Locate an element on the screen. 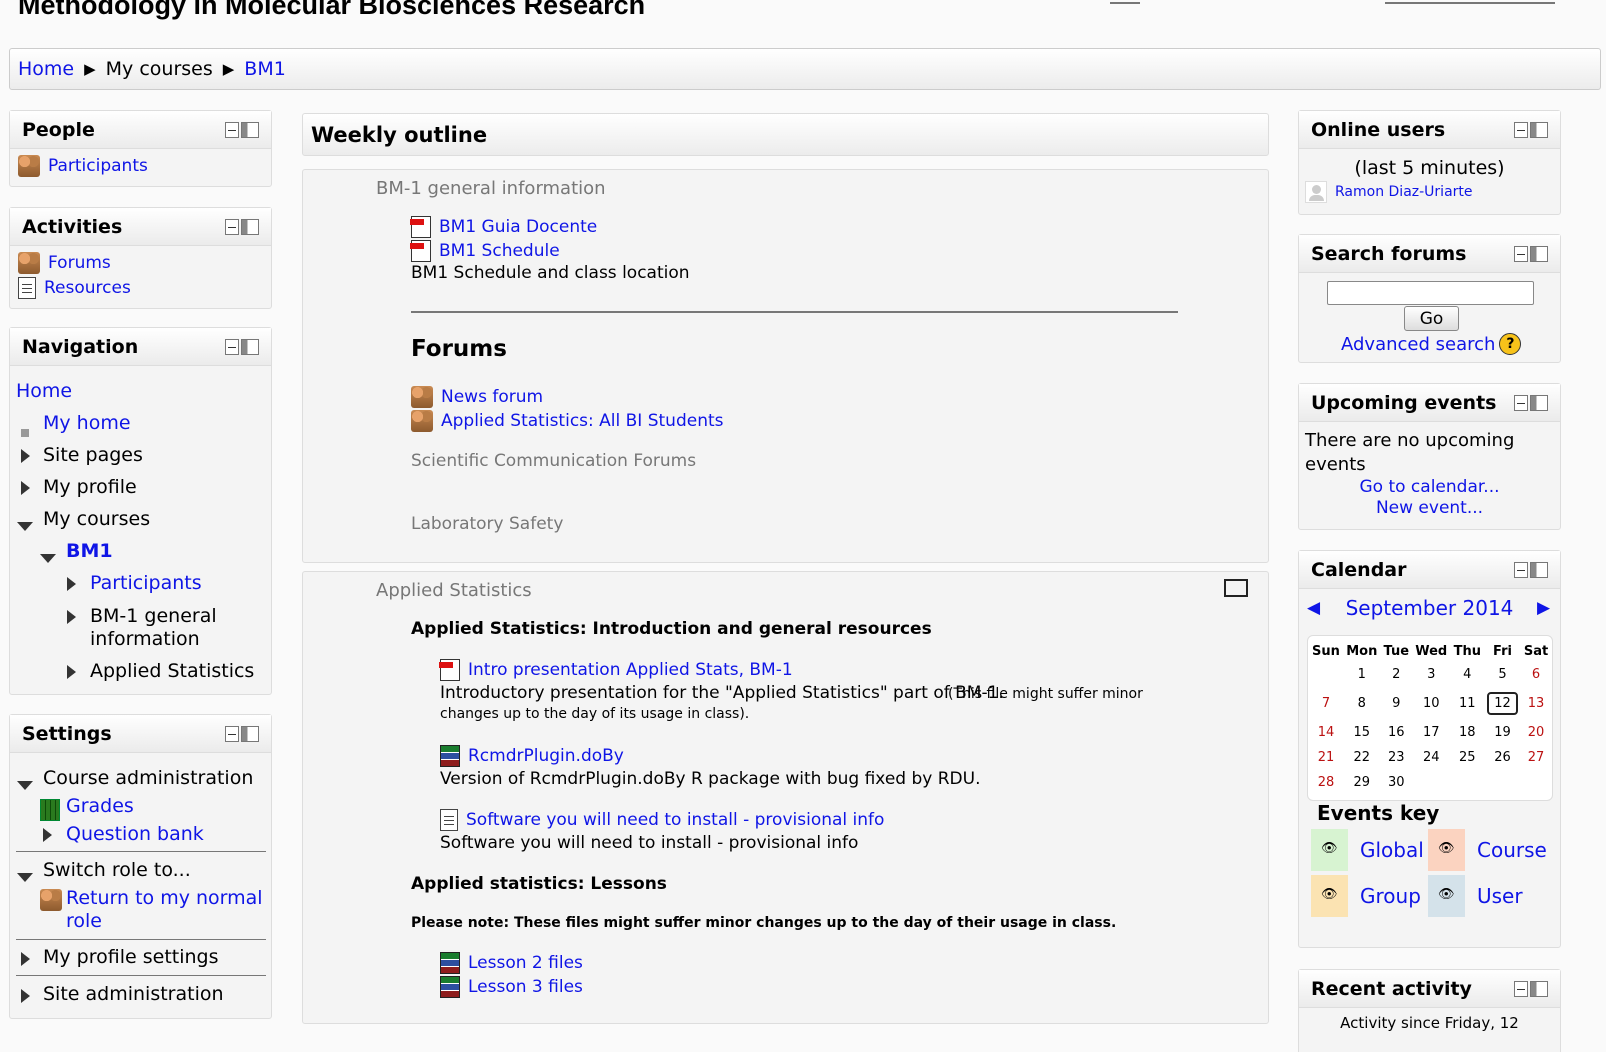  calendar-day: 13 is located at coordinates (1536, 703).